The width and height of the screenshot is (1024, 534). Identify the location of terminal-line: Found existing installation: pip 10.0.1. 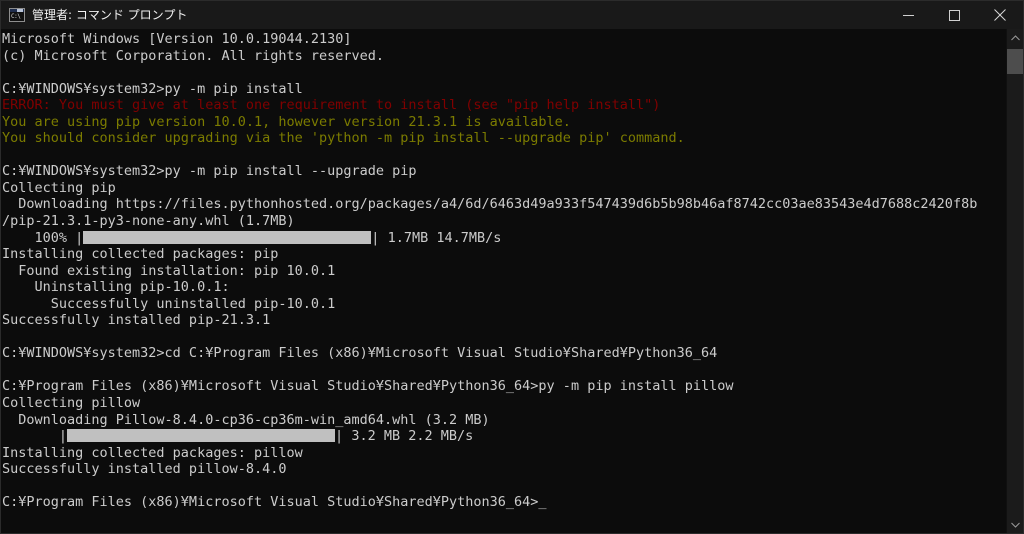
(169, 270).